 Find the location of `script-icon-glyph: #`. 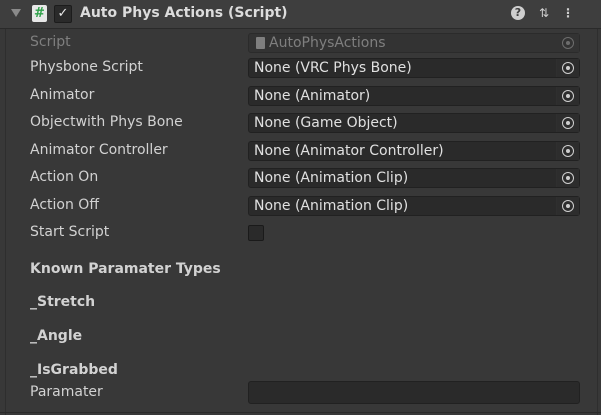

script-icon-glyph: # is located at coordinates (39, 13).